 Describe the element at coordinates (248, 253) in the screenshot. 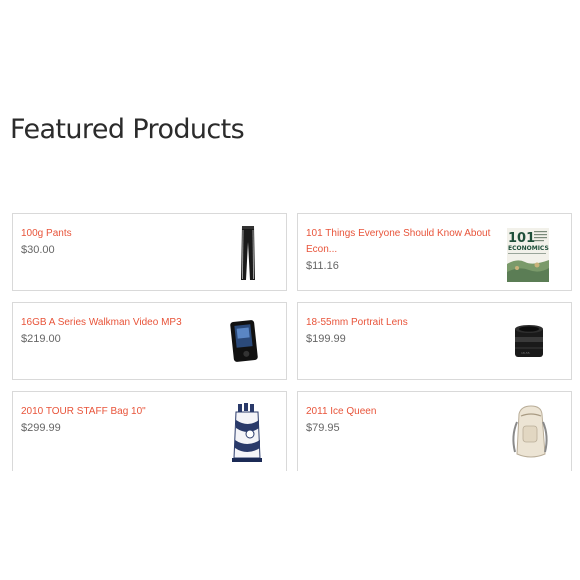

I see `pants-icon` at that location.